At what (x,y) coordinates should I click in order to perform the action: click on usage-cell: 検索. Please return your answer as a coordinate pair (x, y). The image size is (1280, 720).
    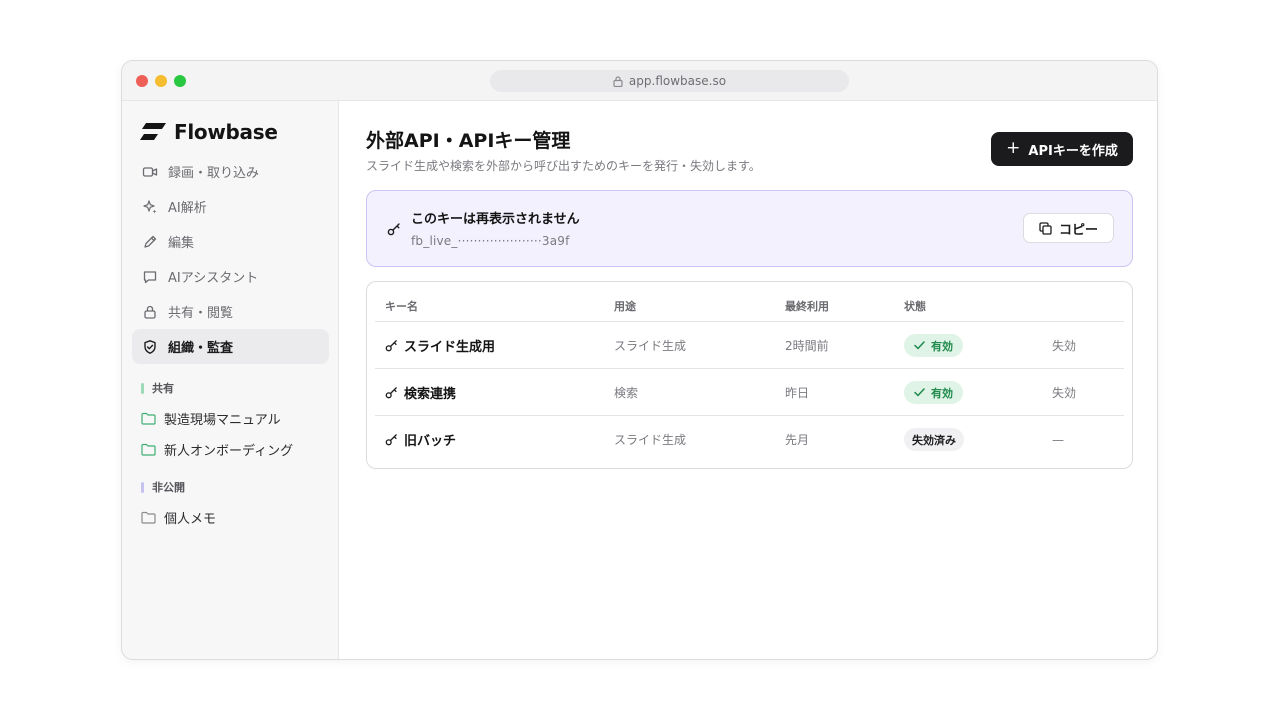
    Looking at the image, I should click on (626, 393).